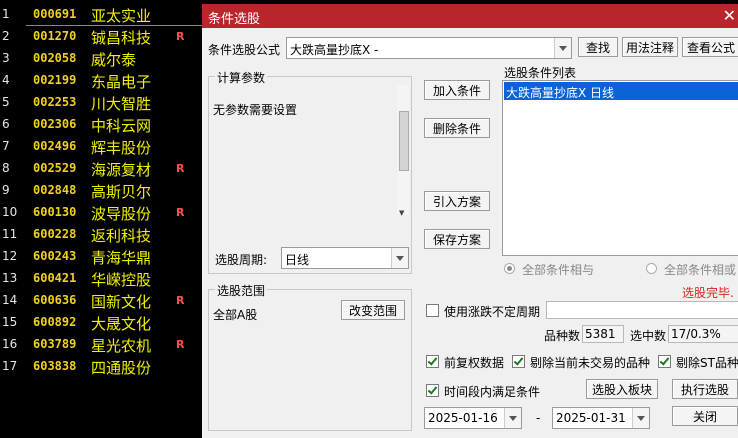 Image resolution: width=738 pixels, height=438 pixels. I want to click on close-icon: ✕, so click(729, 15).